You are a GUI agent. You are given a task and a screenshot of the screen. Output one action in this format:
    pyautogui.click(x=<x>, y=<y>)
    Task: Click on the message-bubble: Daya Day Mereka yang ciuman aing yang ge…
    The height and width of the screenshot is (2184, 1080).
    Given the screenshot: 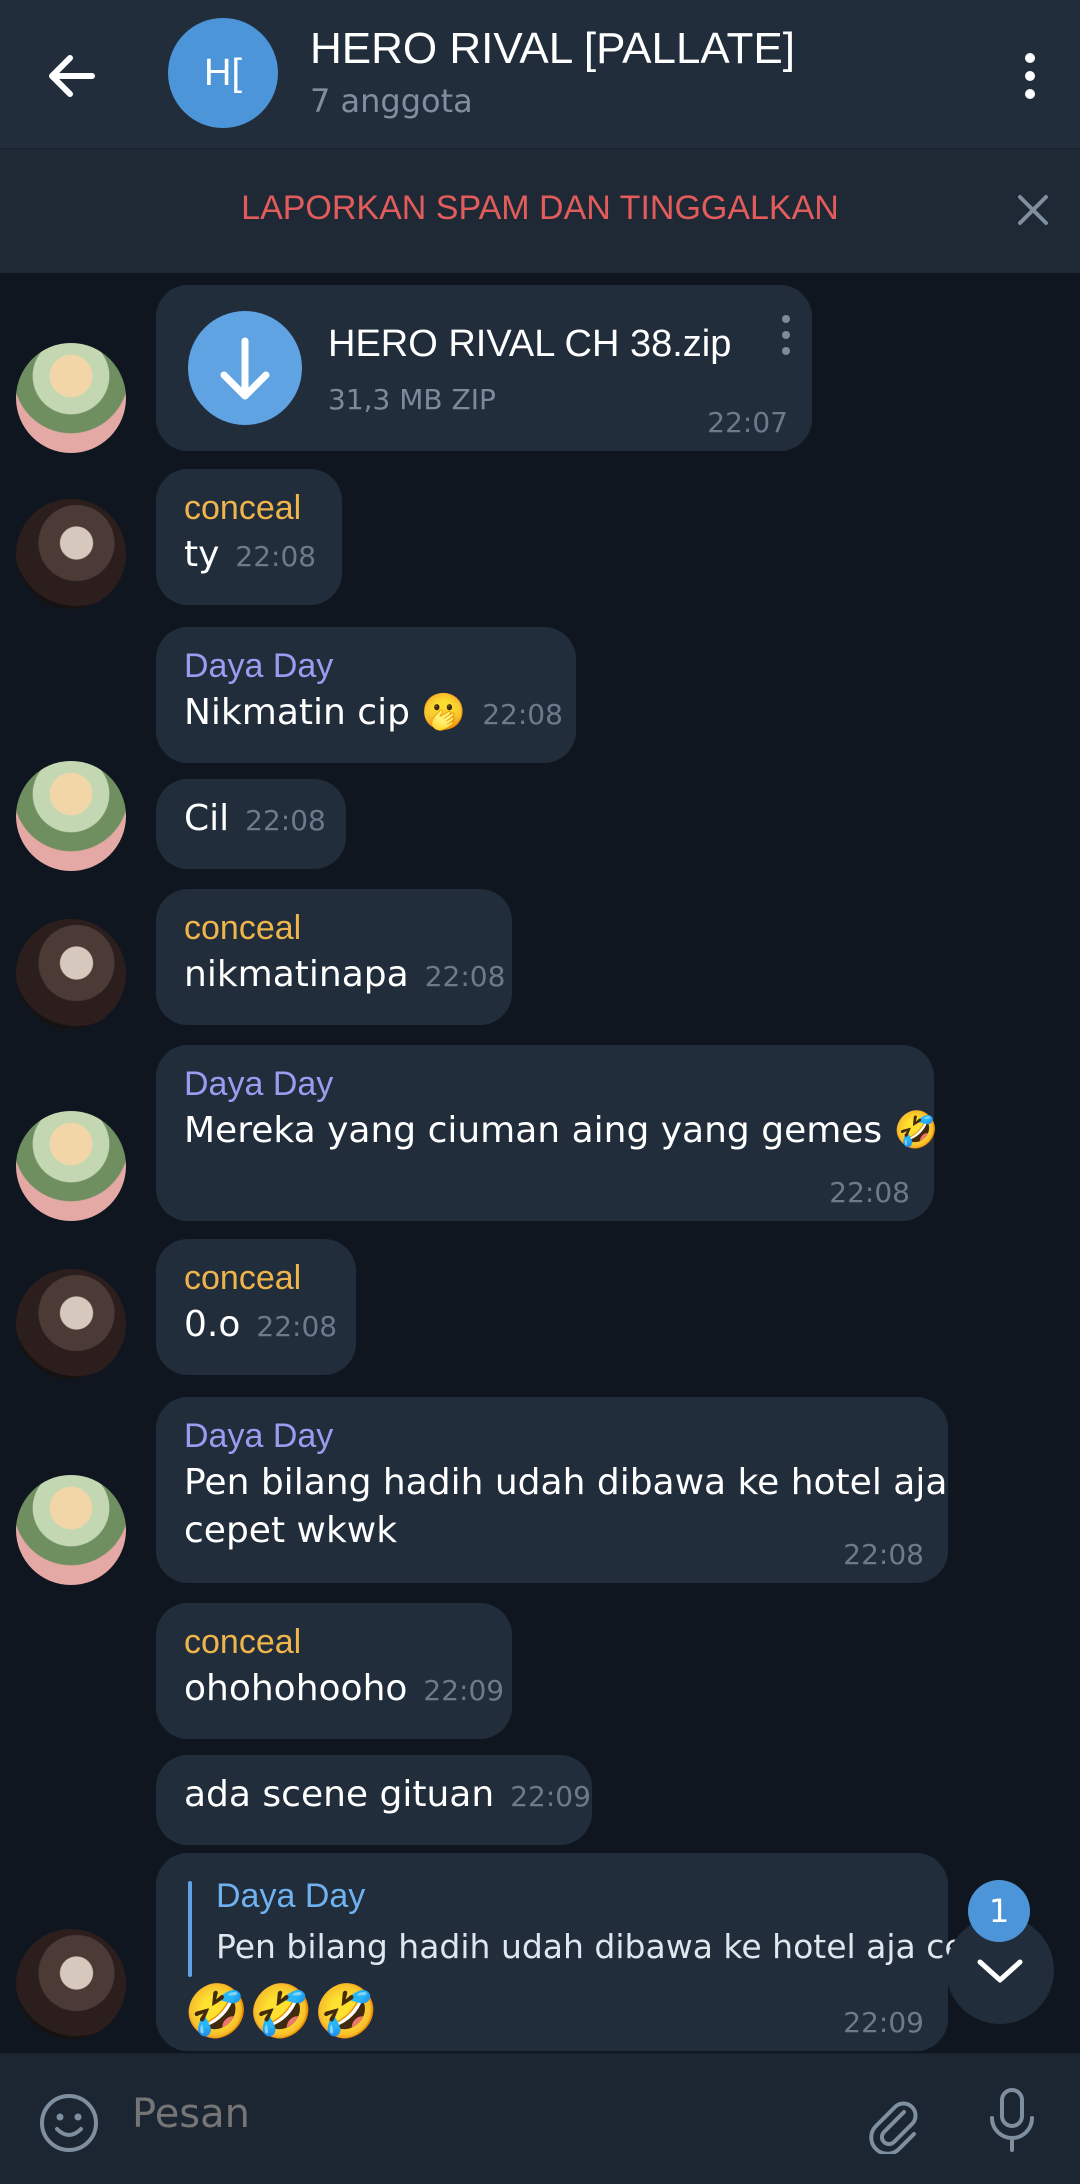 What is the action you would take?
    pyautogui.click(x=547, y=1133)
    